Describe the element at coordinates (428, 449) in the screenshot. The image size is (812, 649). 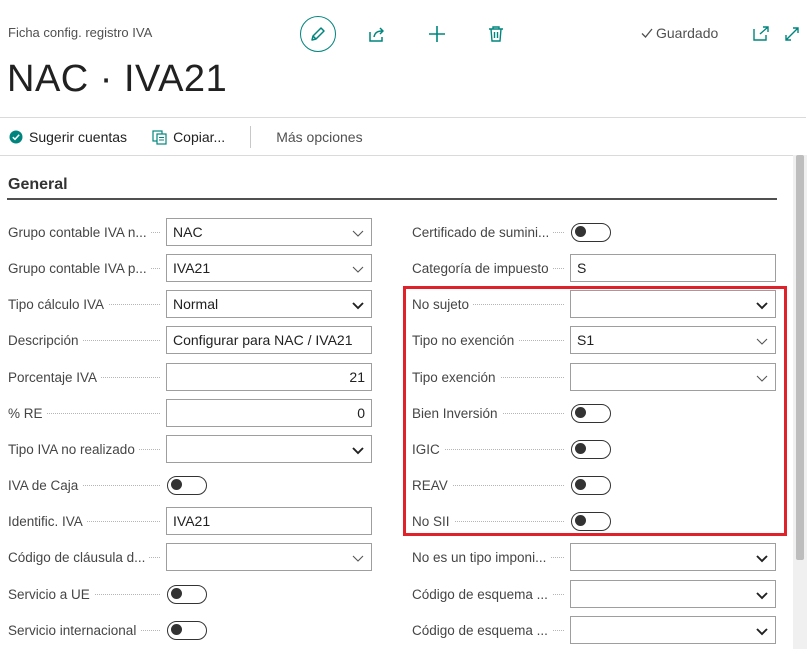
I see `field-label: IGIC` at that location.